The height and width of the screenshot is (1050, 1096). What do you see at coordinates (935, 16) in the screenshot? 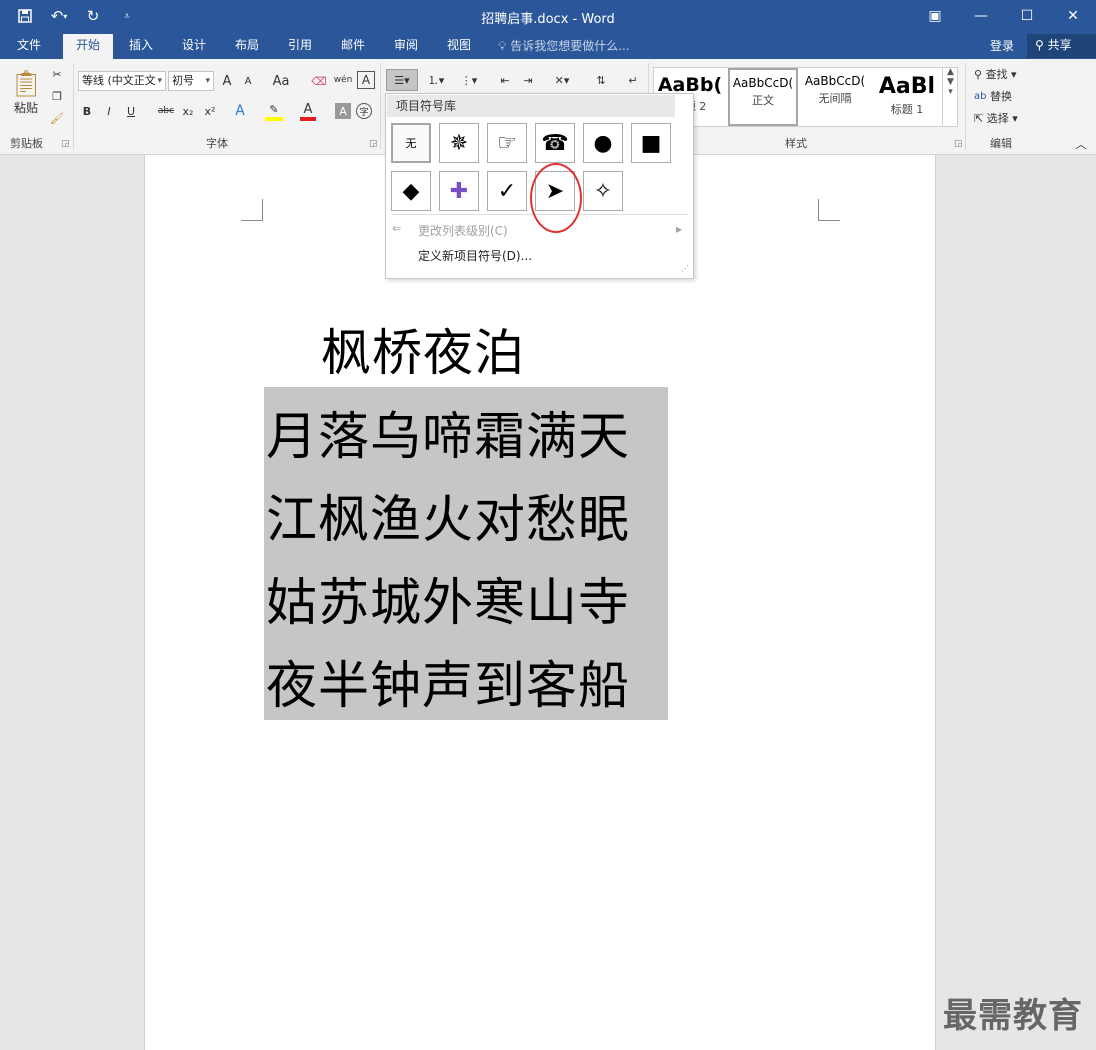
I see `ribbon-display-options-icon: ▣` at bounding box center [935, 16].